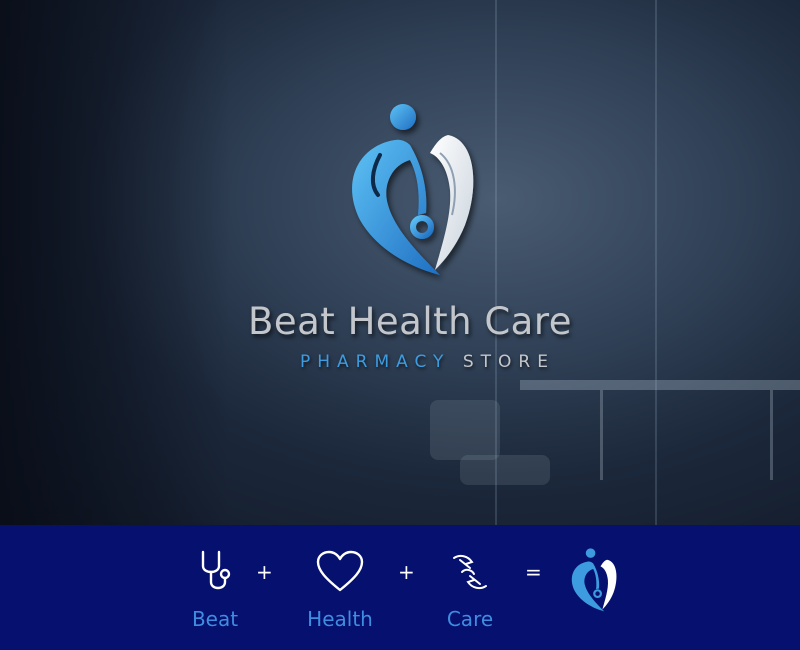 The width and height of the screenshot is (800, 650). What do you see at coordinates (660, 385) in the screenshot?
I see `background-desk` at bounding box center [660, 385].